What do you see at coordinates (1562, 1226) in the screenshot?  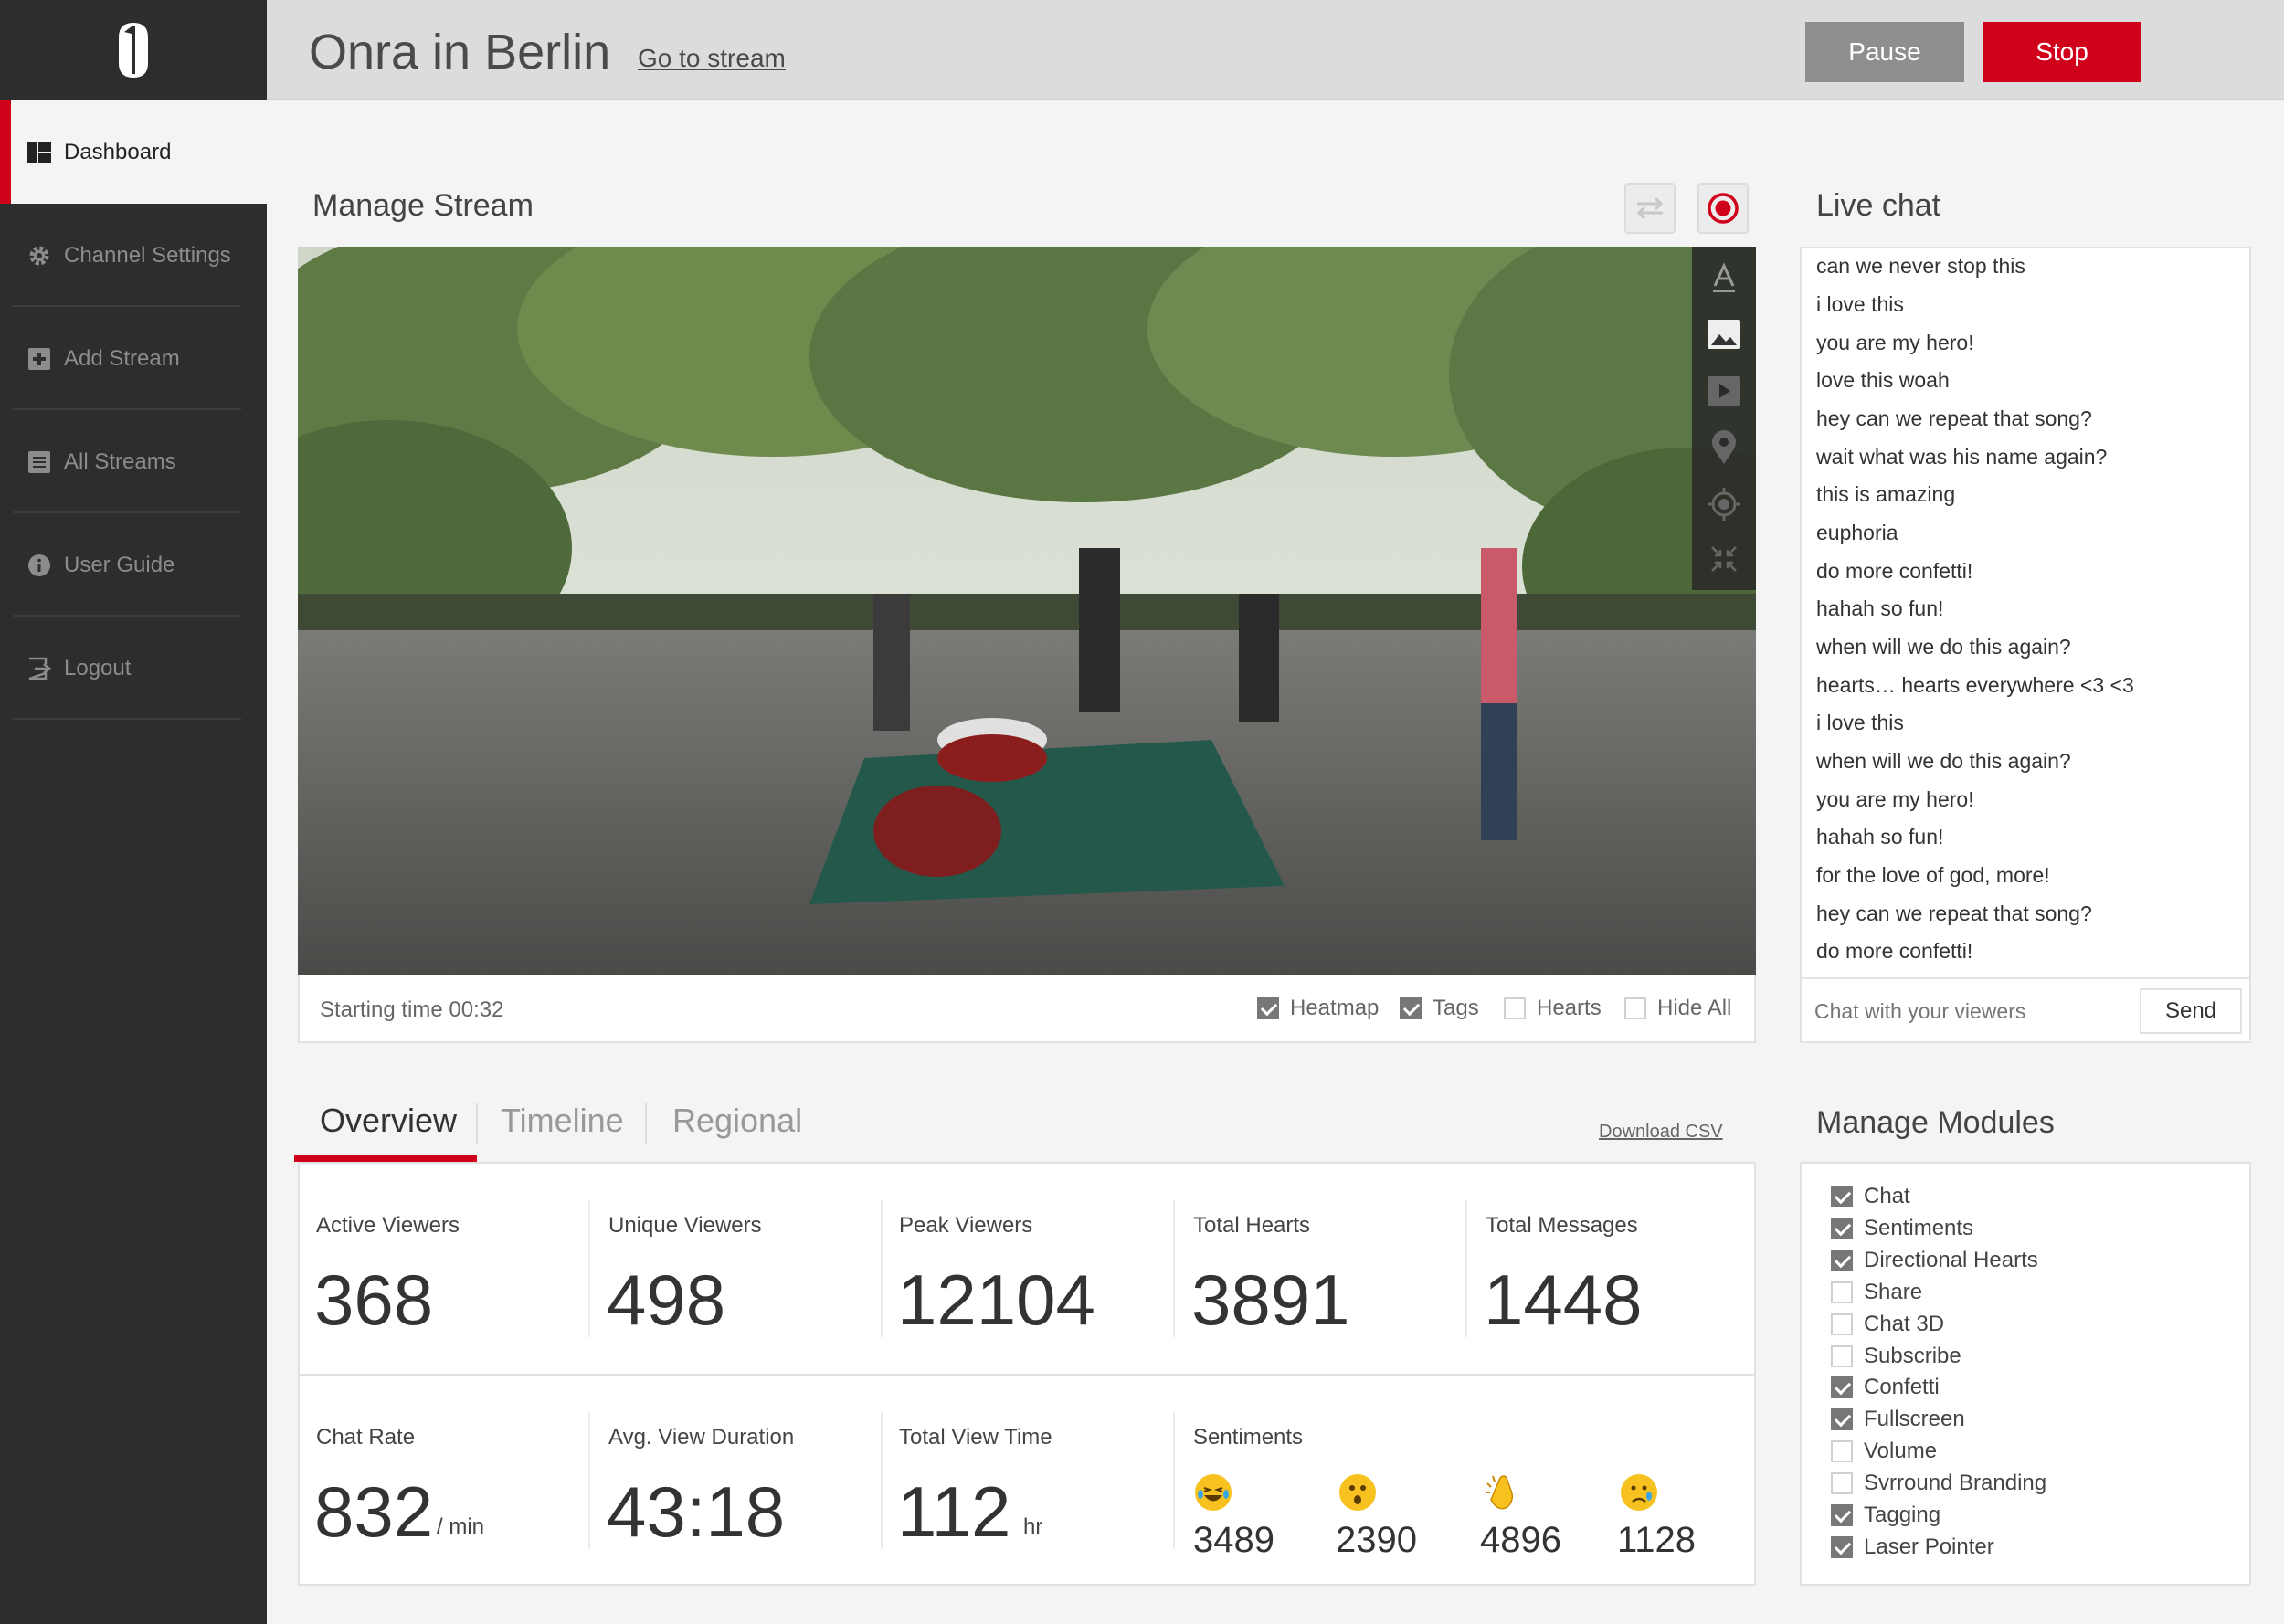 I see `total-messages-label: Total Messages` at bounding box center [1562, 1226].